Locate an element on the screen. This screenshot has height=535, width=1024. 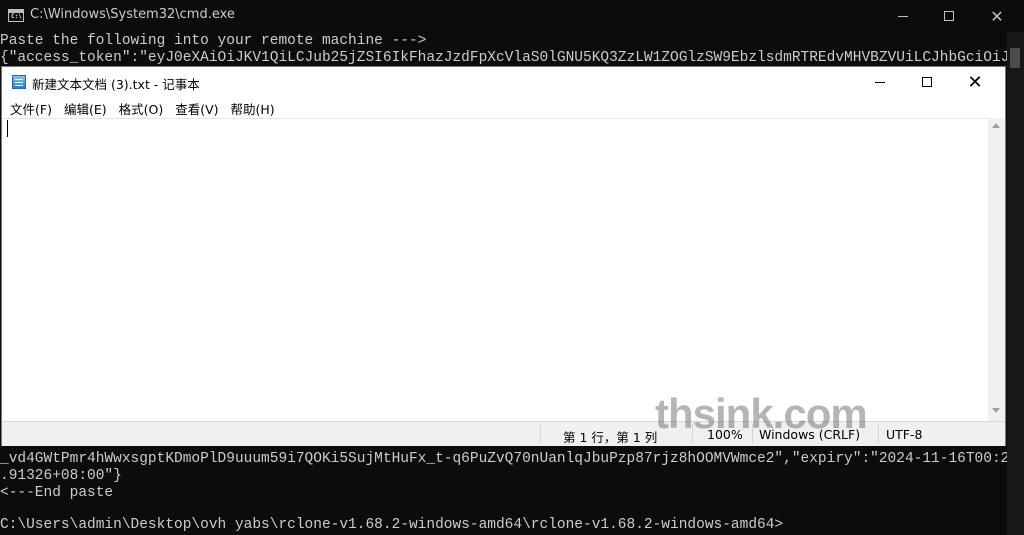
cmd-output-line: .91326+08:00"} is located at coordinates (61, 476).